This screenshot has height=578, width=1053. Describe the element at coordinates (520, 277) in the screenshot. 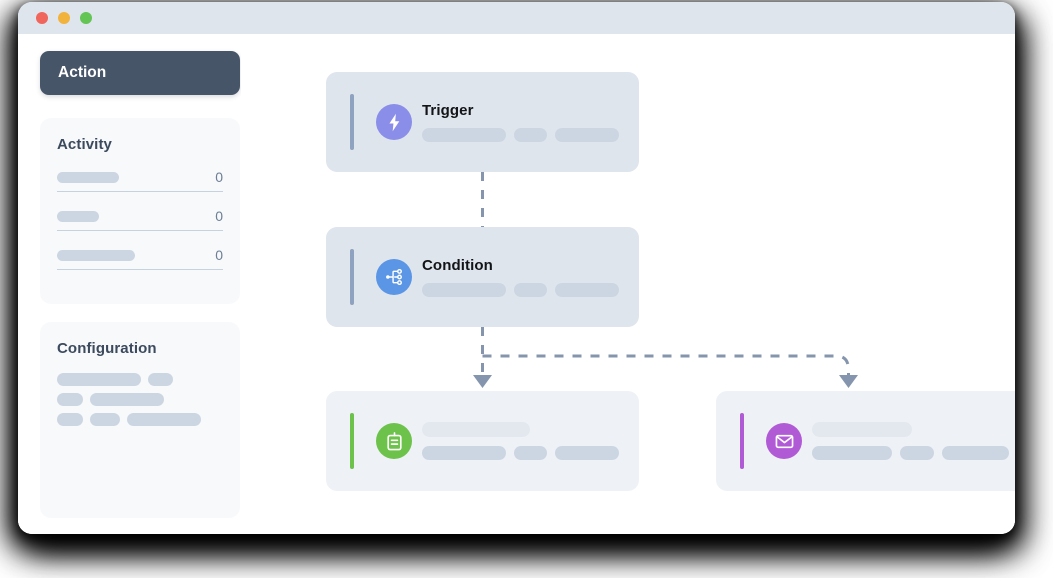

I see `node-content: Condition` at that location.